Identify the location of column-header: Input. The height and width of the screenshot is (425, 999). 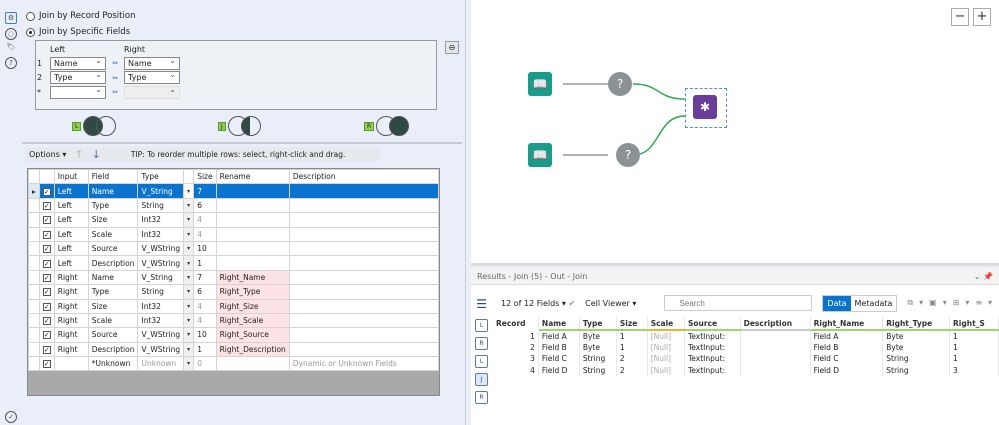
(71, 176).